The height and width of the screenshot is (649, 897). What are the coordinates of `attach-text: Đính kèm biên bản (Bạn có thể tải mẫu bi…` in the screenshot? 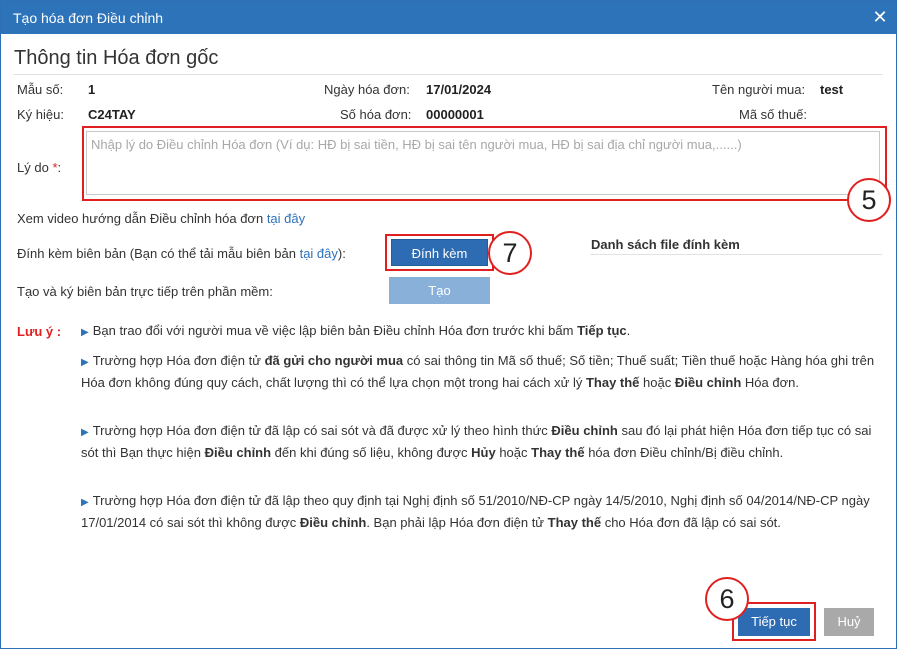 It's located at (181, 253).